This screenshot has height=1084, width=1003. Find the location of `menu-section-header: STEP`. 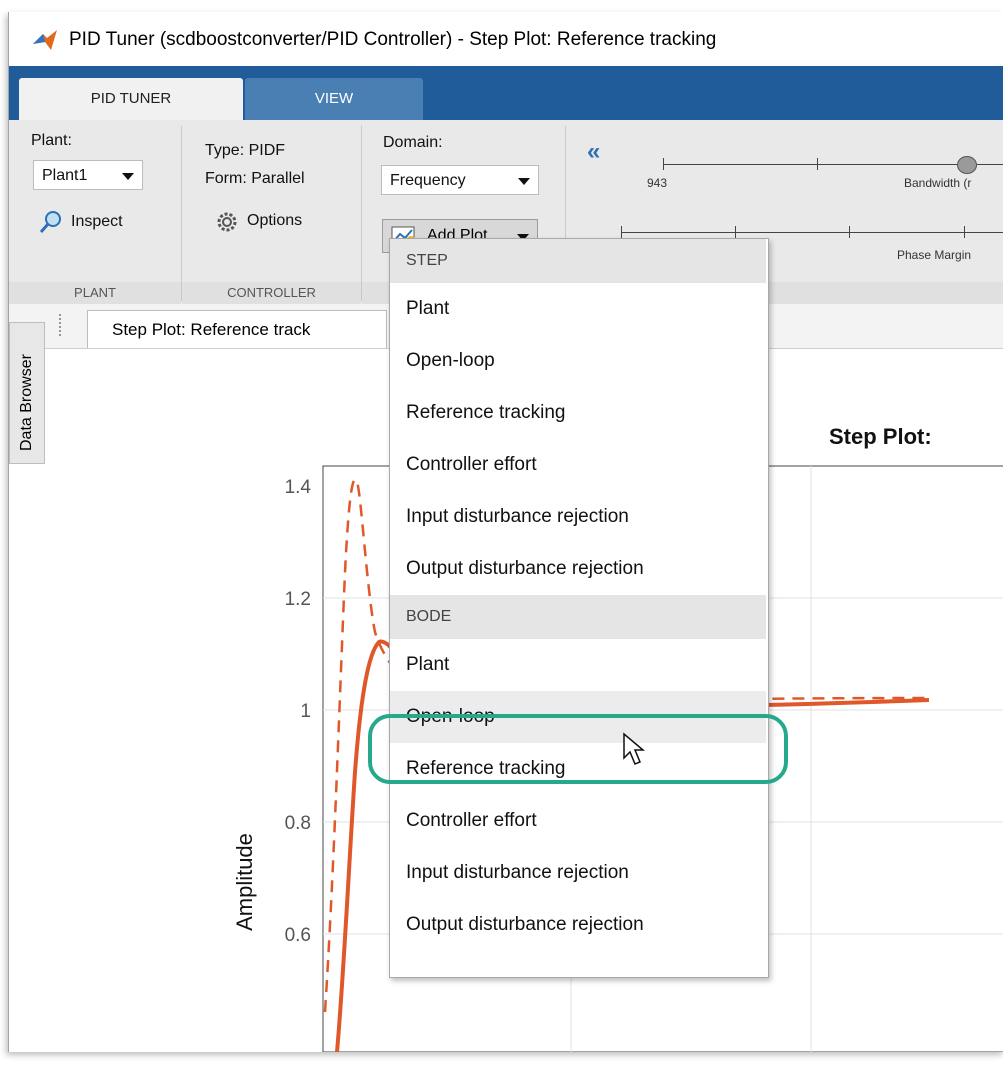

menu-section-header: STEP is located at coordinates (578, 261).